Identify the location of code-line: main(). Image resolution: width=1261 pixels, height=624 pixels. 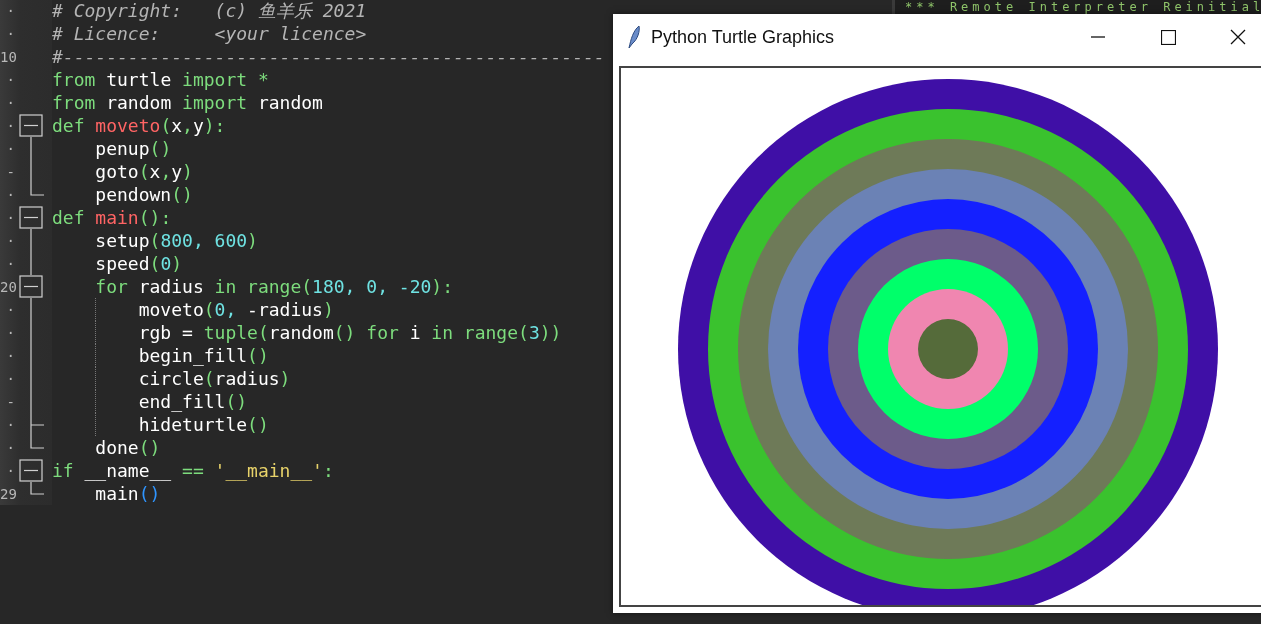
(127, 493).